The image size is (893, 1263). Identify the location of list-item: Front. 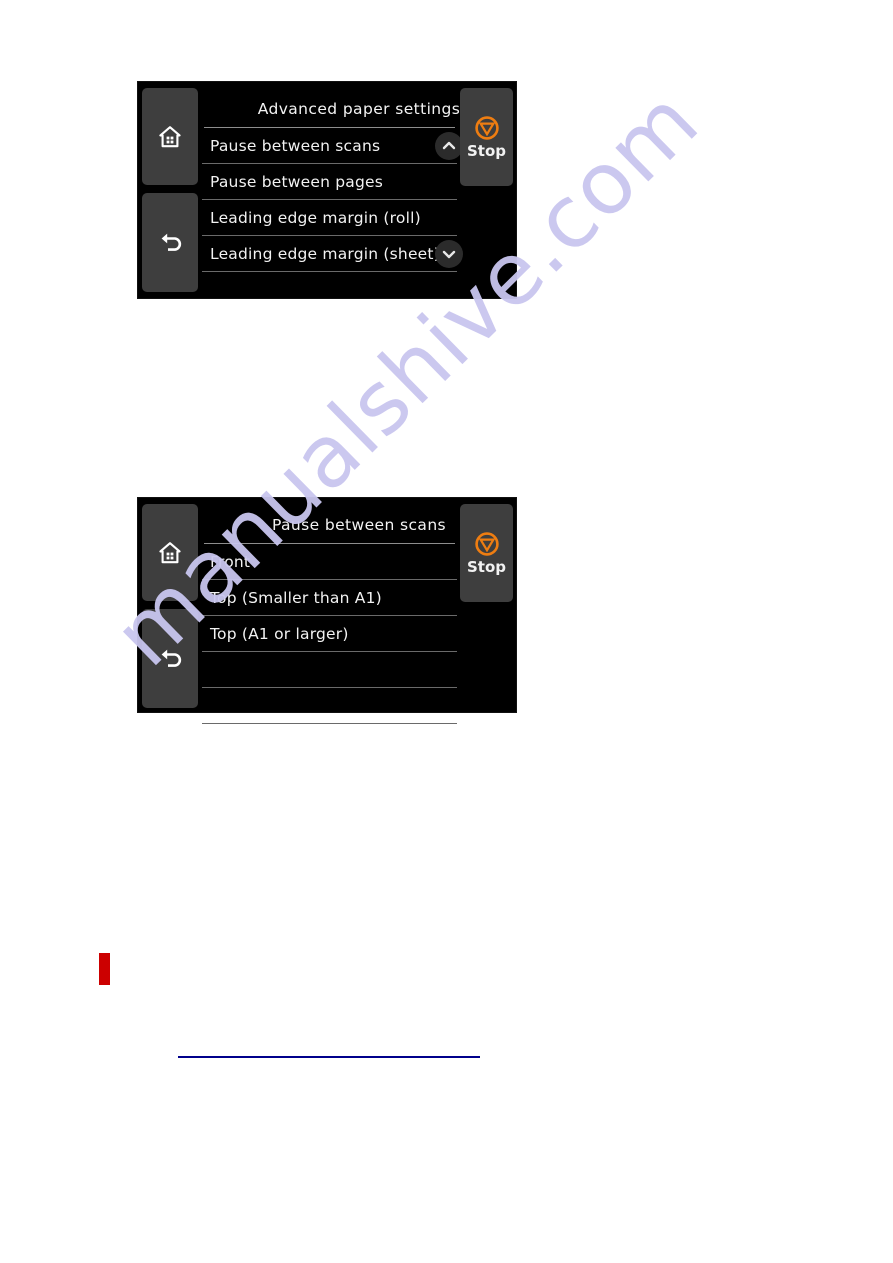
(329, 562).